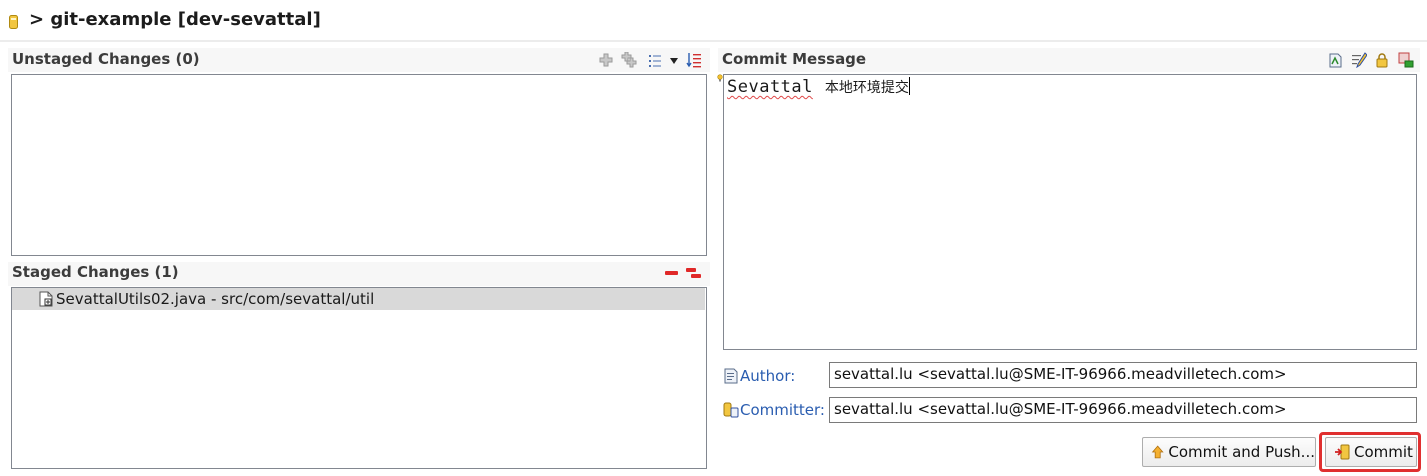  I want to click on commit-highlight-box, so click(1370, 452).